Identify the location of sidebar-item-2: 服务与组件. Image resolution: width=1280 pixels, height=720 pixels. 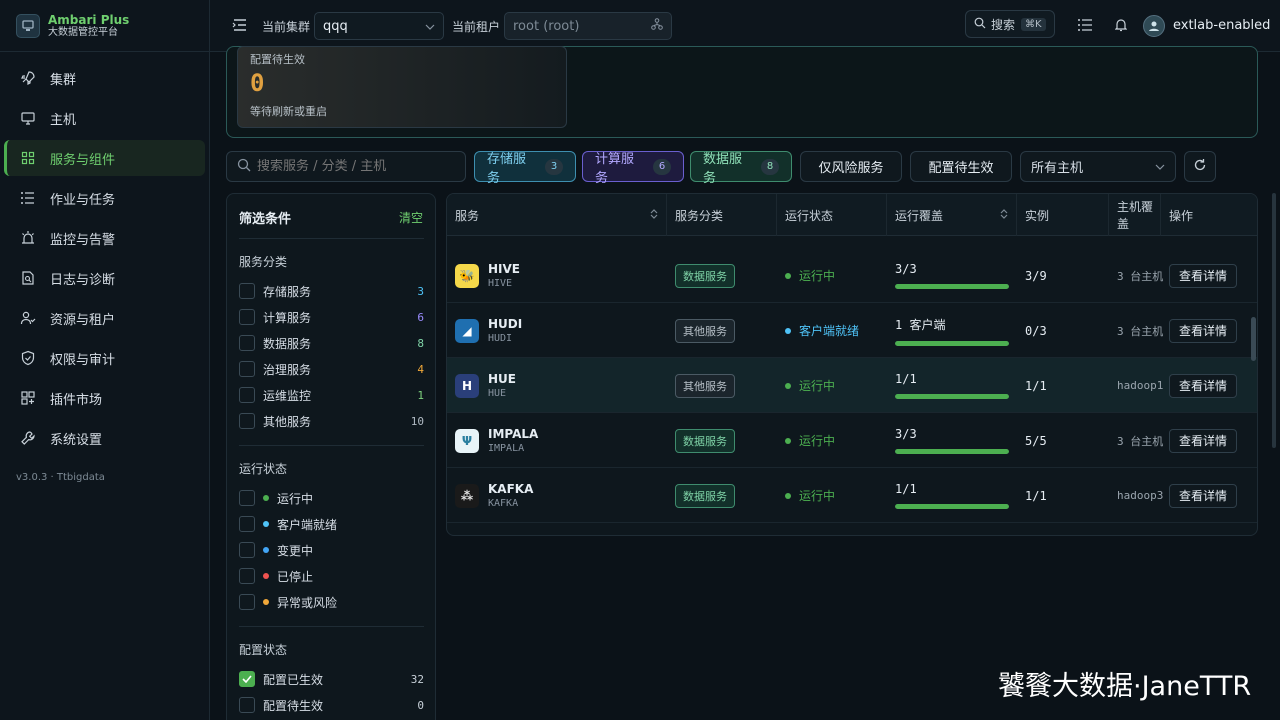
(104, 158).